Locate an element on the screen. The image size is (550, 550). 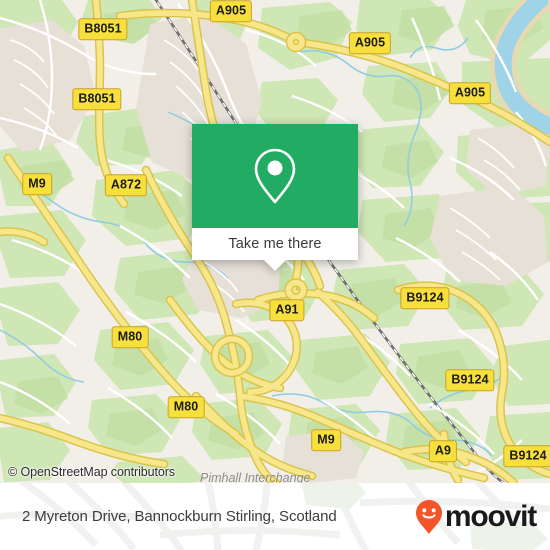
take-me-there-label: Take me there is located at coordinates (275, 244).